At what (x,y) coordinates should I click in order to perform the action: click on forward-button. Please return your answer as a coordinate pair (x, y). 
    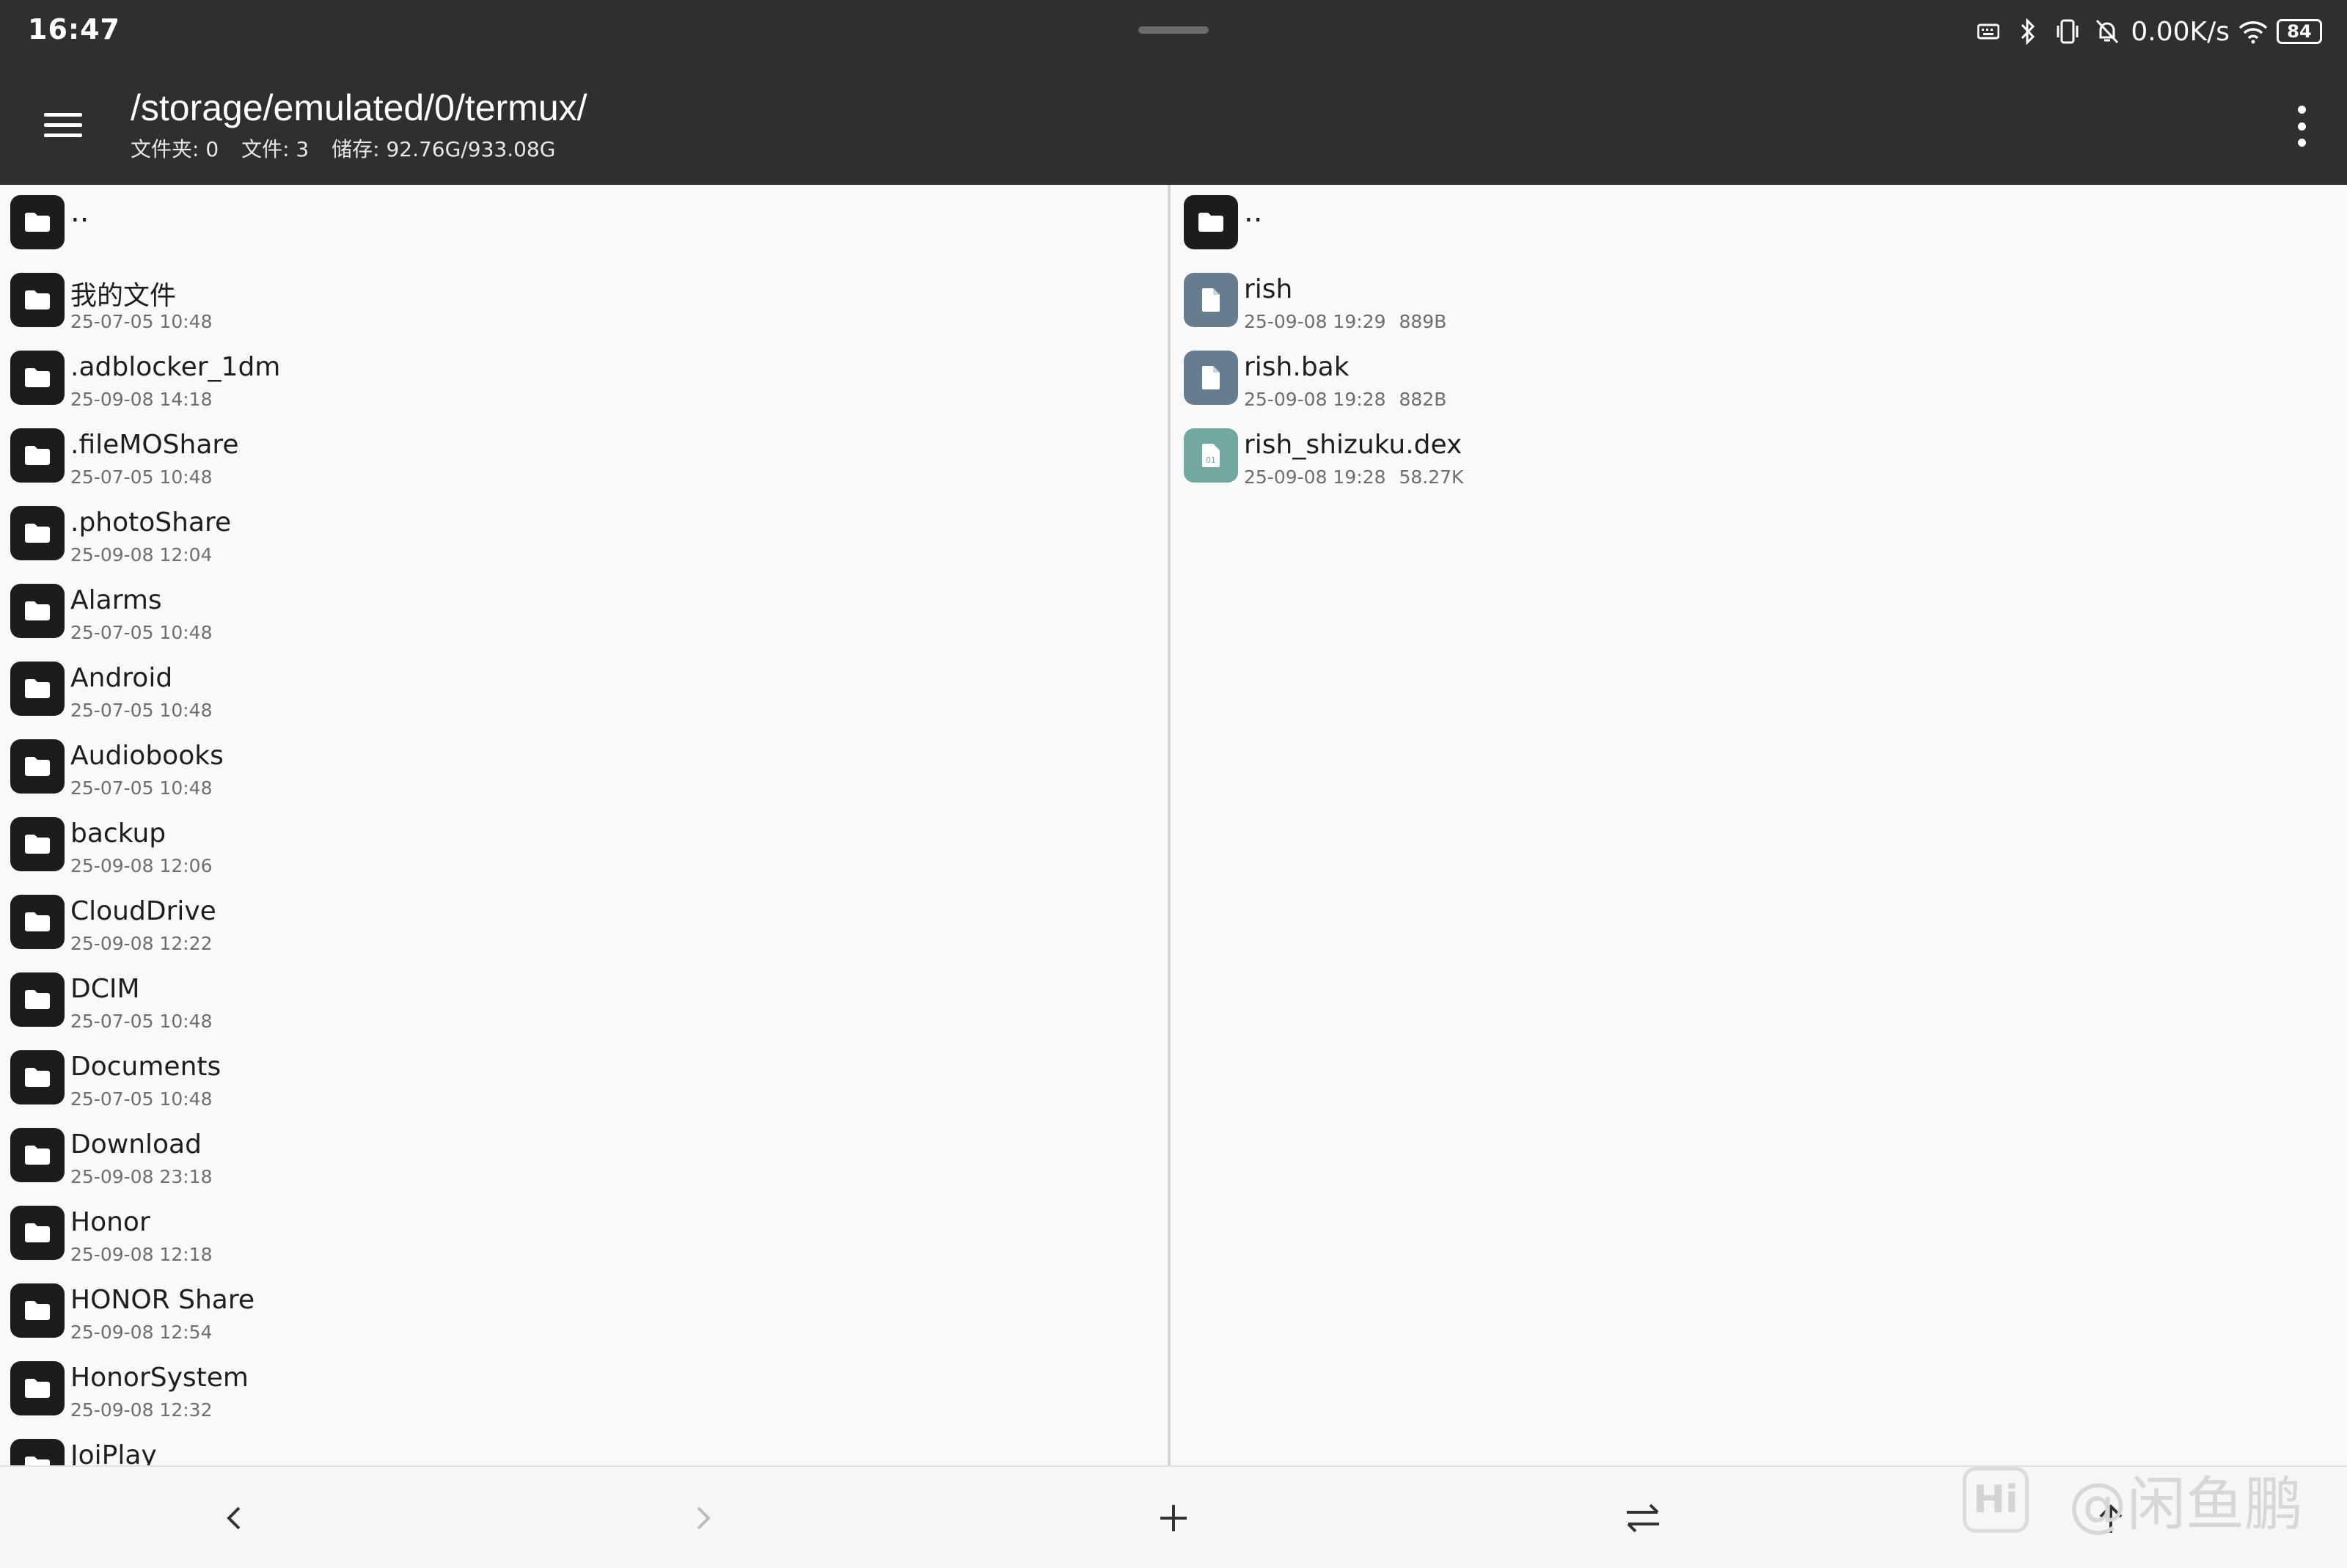
    Looking at the image, I should click on (702, 1518).